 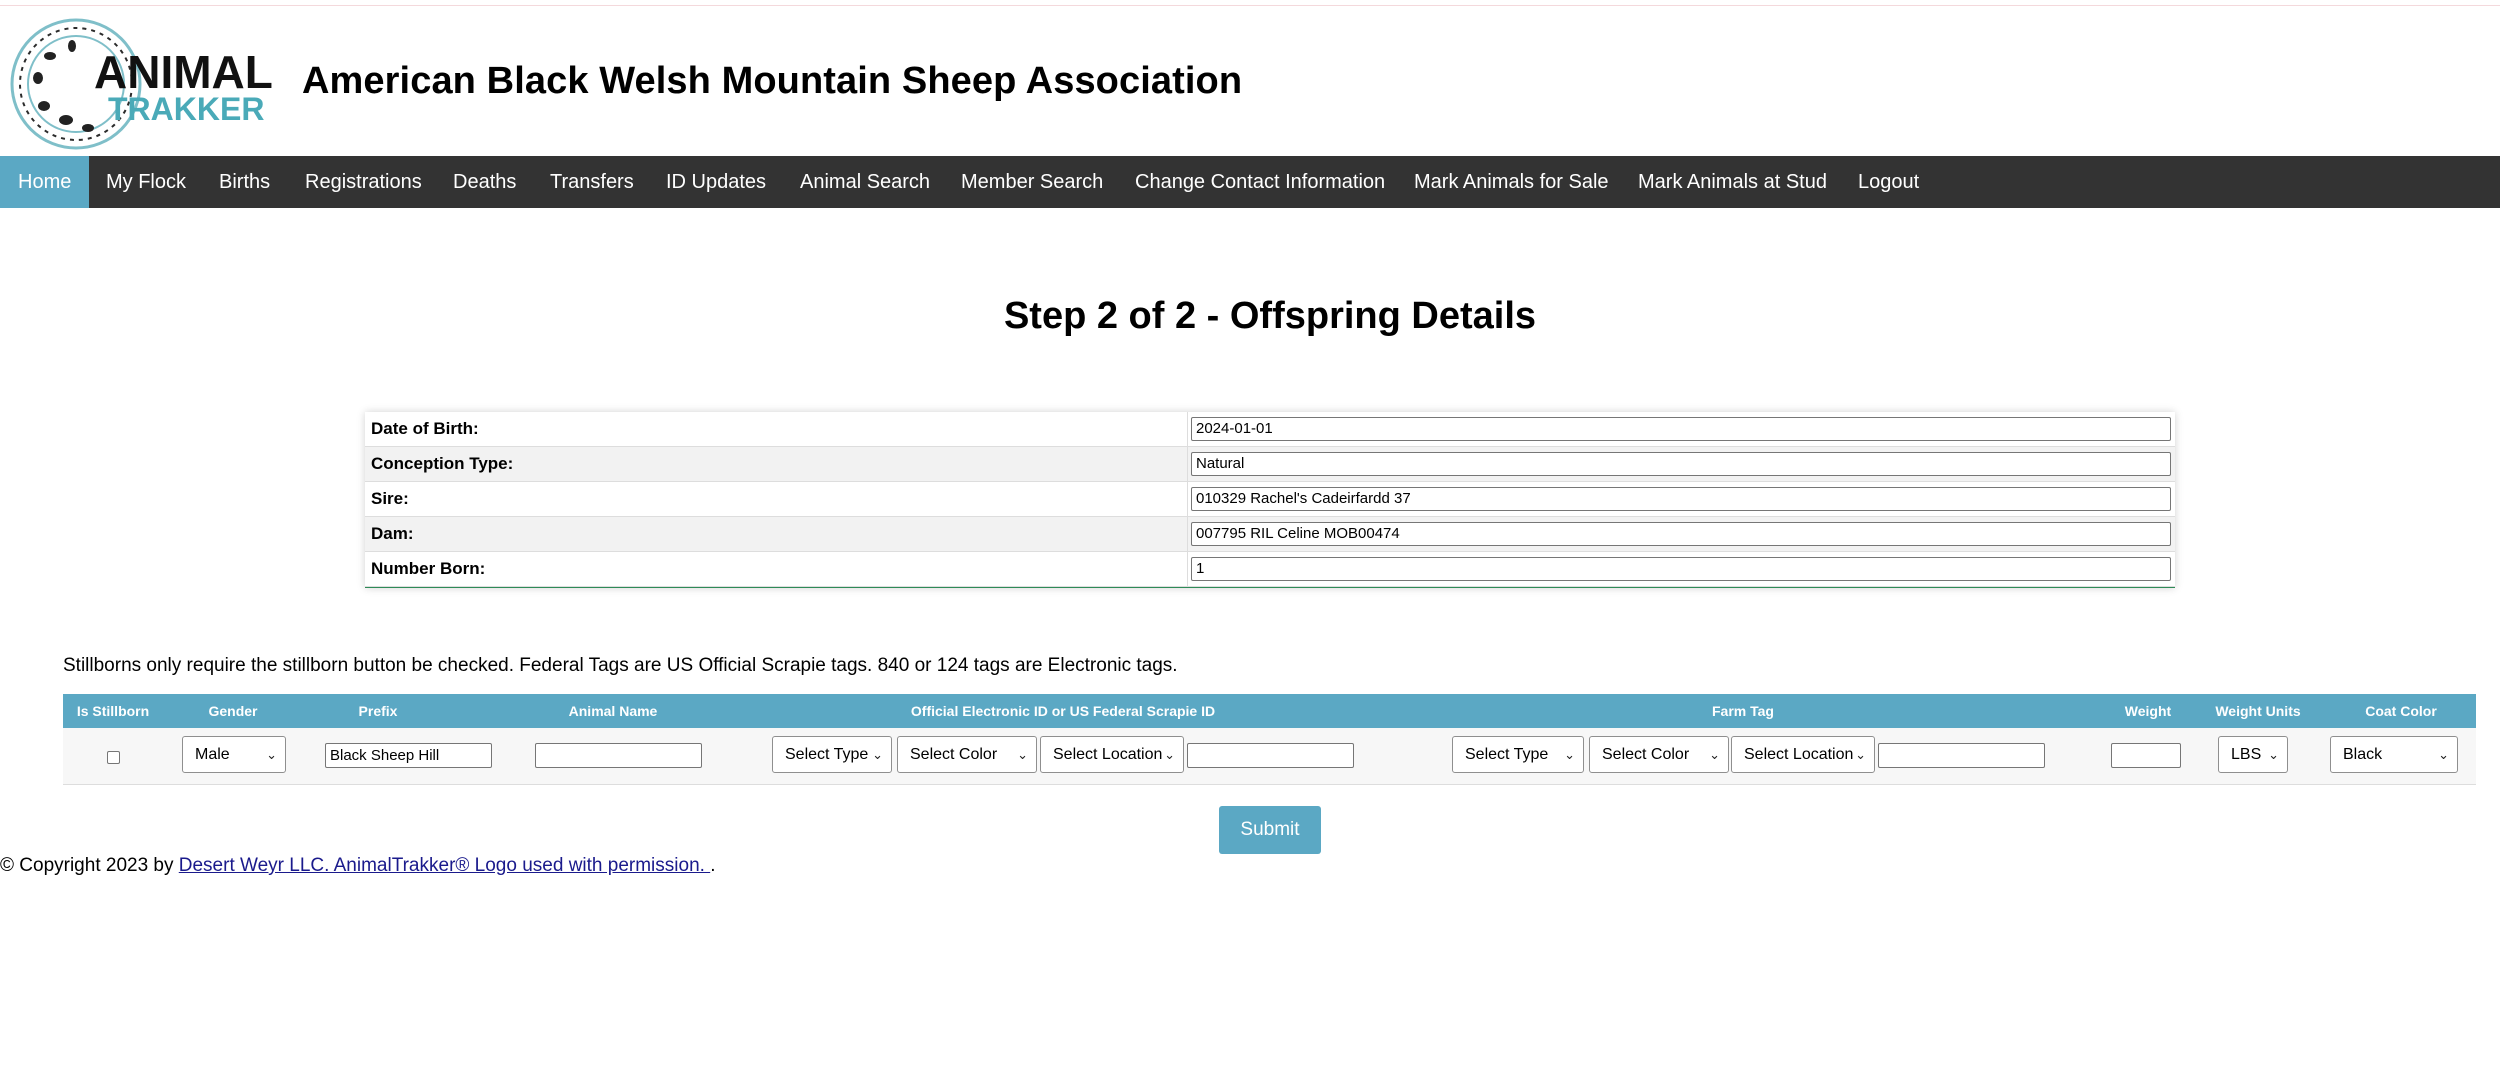 I want to click on summary-label: Conception Type:, so click(x=442, y=463).